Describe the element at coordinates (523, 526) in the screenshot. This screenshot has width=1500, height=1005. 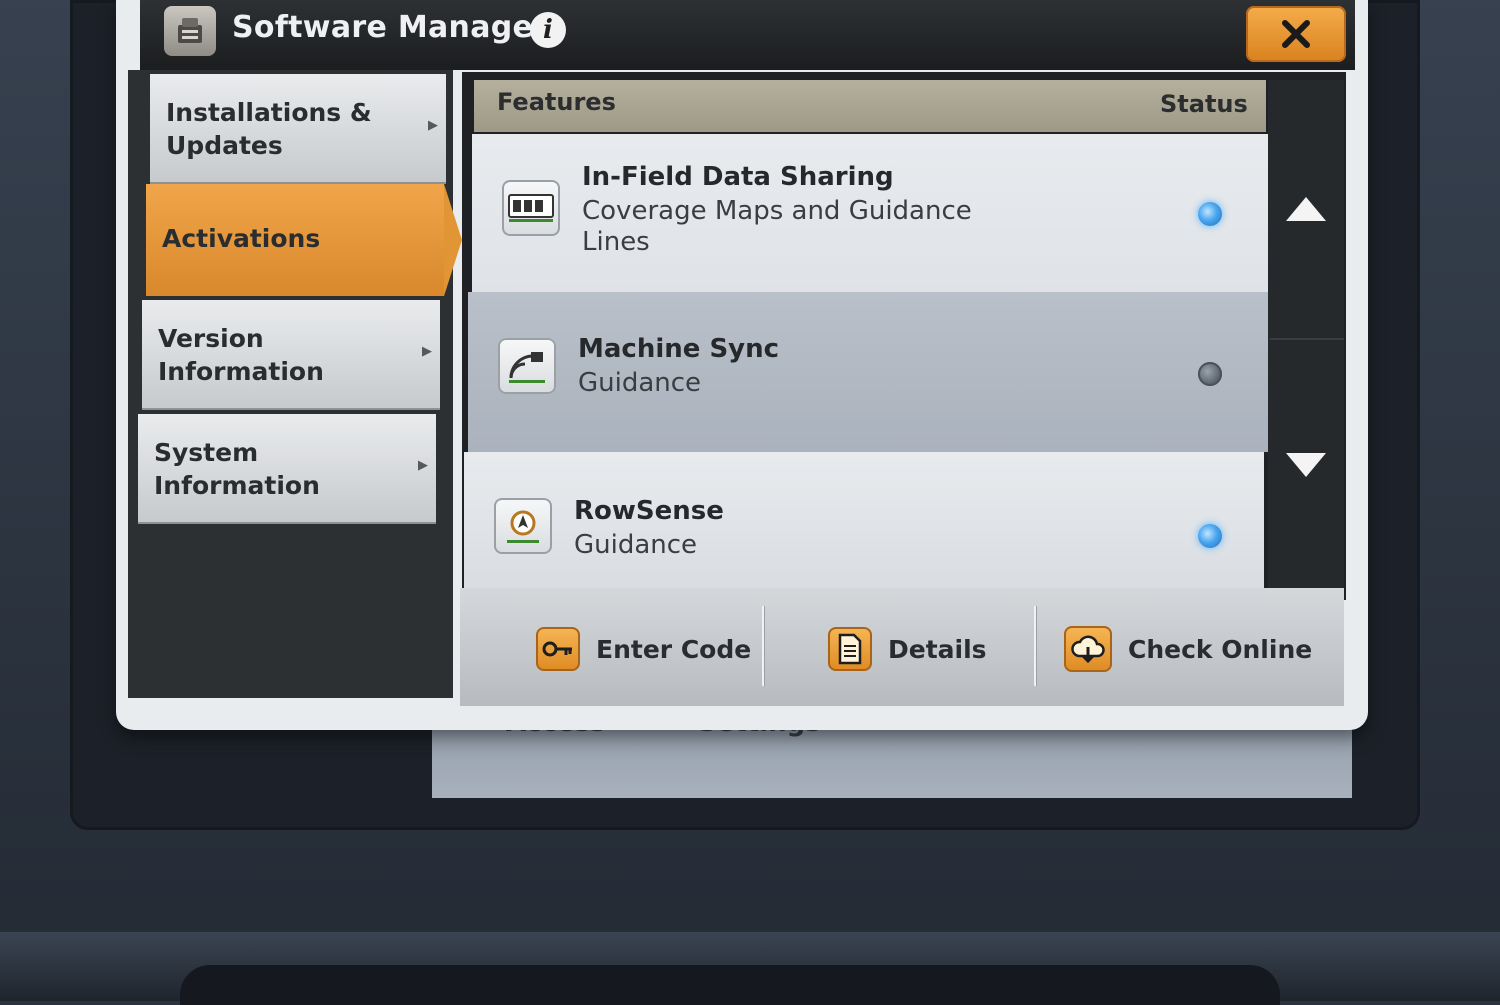
I see `rowsense-icon` at that location.